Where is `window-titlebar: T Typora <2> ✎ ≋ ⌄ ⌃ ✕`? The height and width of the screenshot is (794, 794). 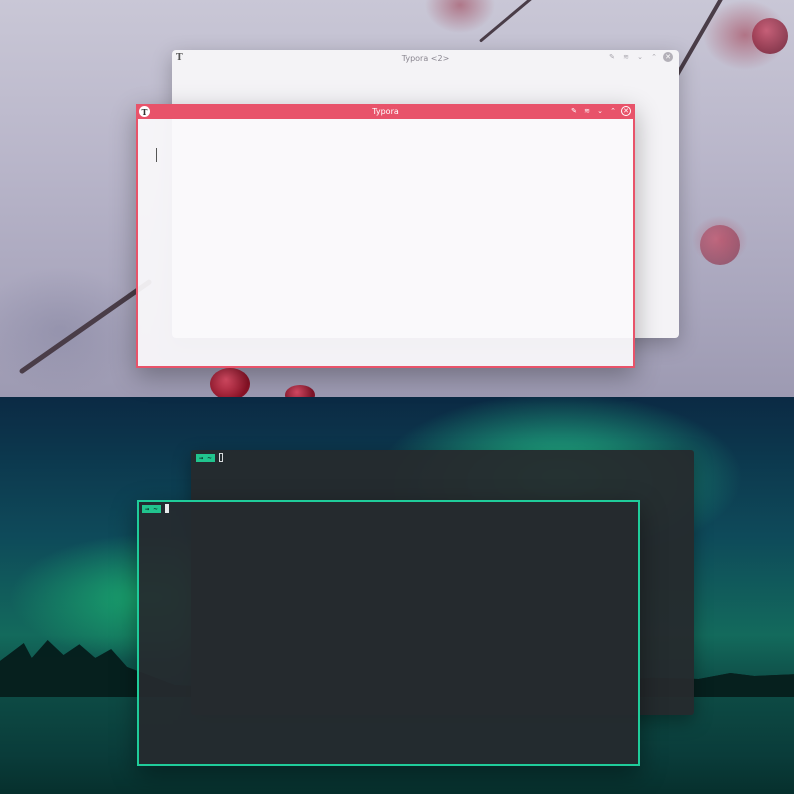 window-titlebar: T Typora <2> ✎ ≋ ⌄ ⌃ ✕ is located at coordinates (425, 58).